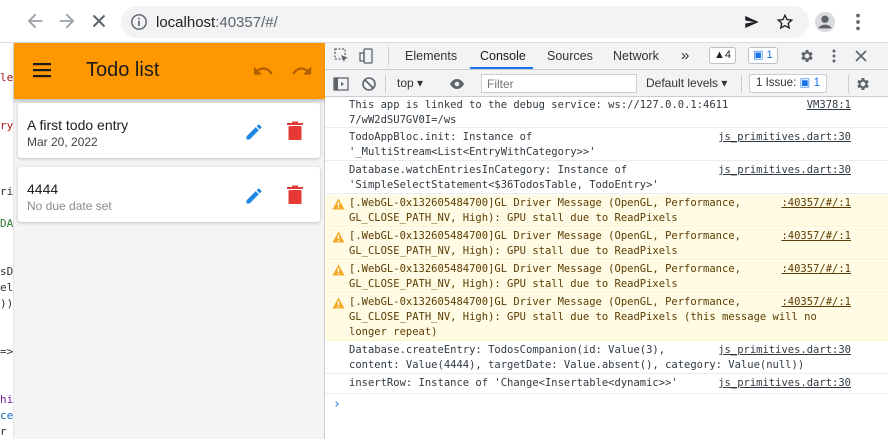 The width and height of the screenshot is (888, 439). I want to click on messages-badge: ▣ 1, so click(763, 55).